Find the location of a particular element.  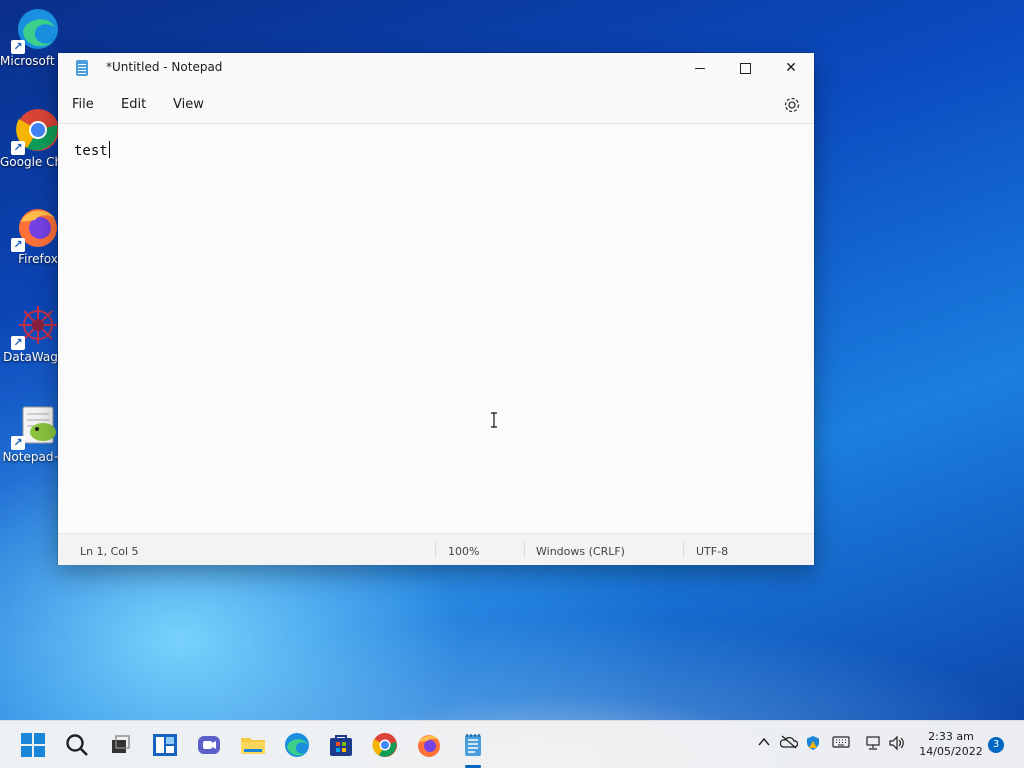

start-button is located at coordinates (33, 745).